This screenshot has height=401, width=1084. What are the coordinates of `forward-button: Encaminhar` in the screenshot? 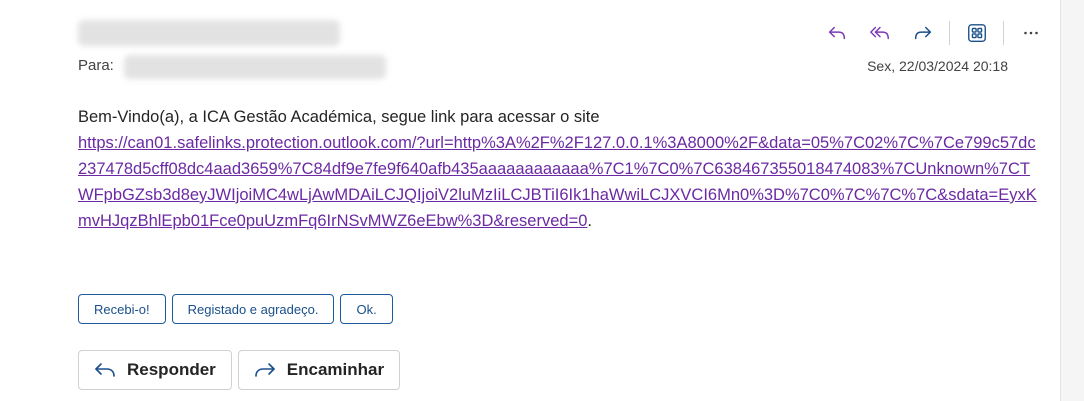 It's located at (319, 370).